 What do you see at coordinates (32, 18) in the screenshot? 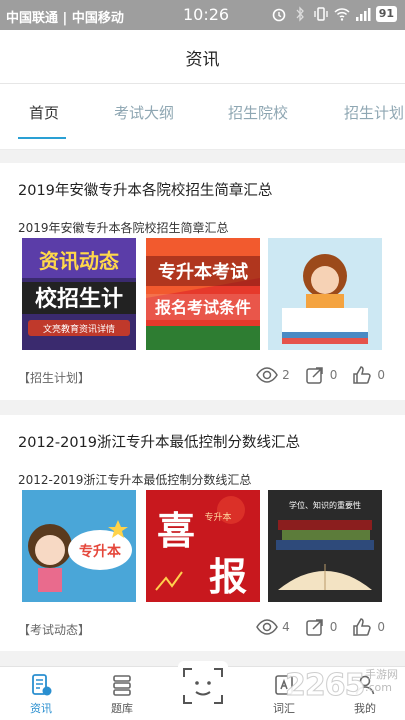
I see `carrier-1: 中国联通` at bounding box center [32, 18].